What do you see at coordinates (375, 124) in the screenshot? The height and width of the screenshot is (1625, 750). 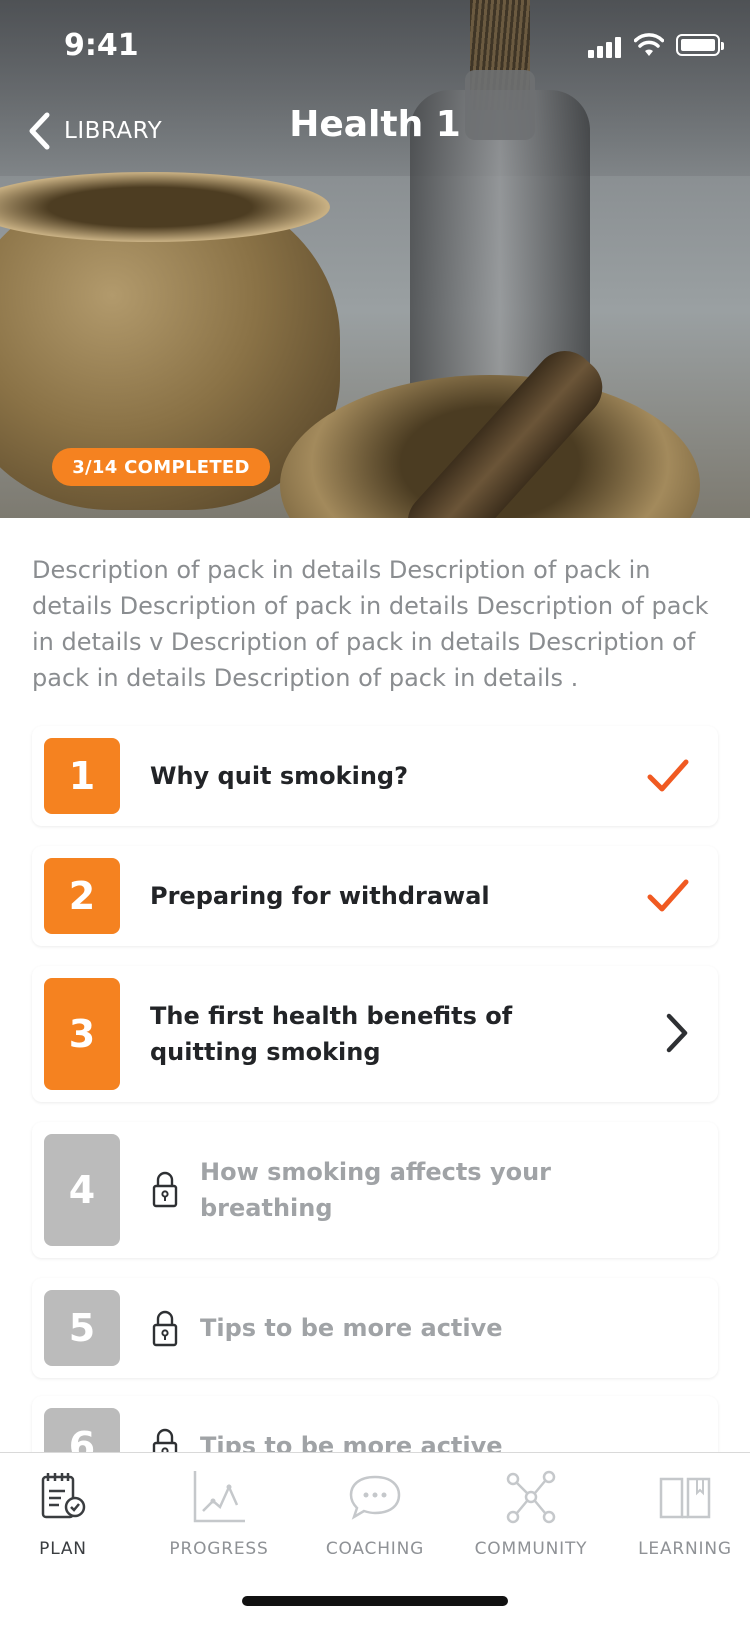 I see `page-title: Health 1` at bounding box center [375, 124].